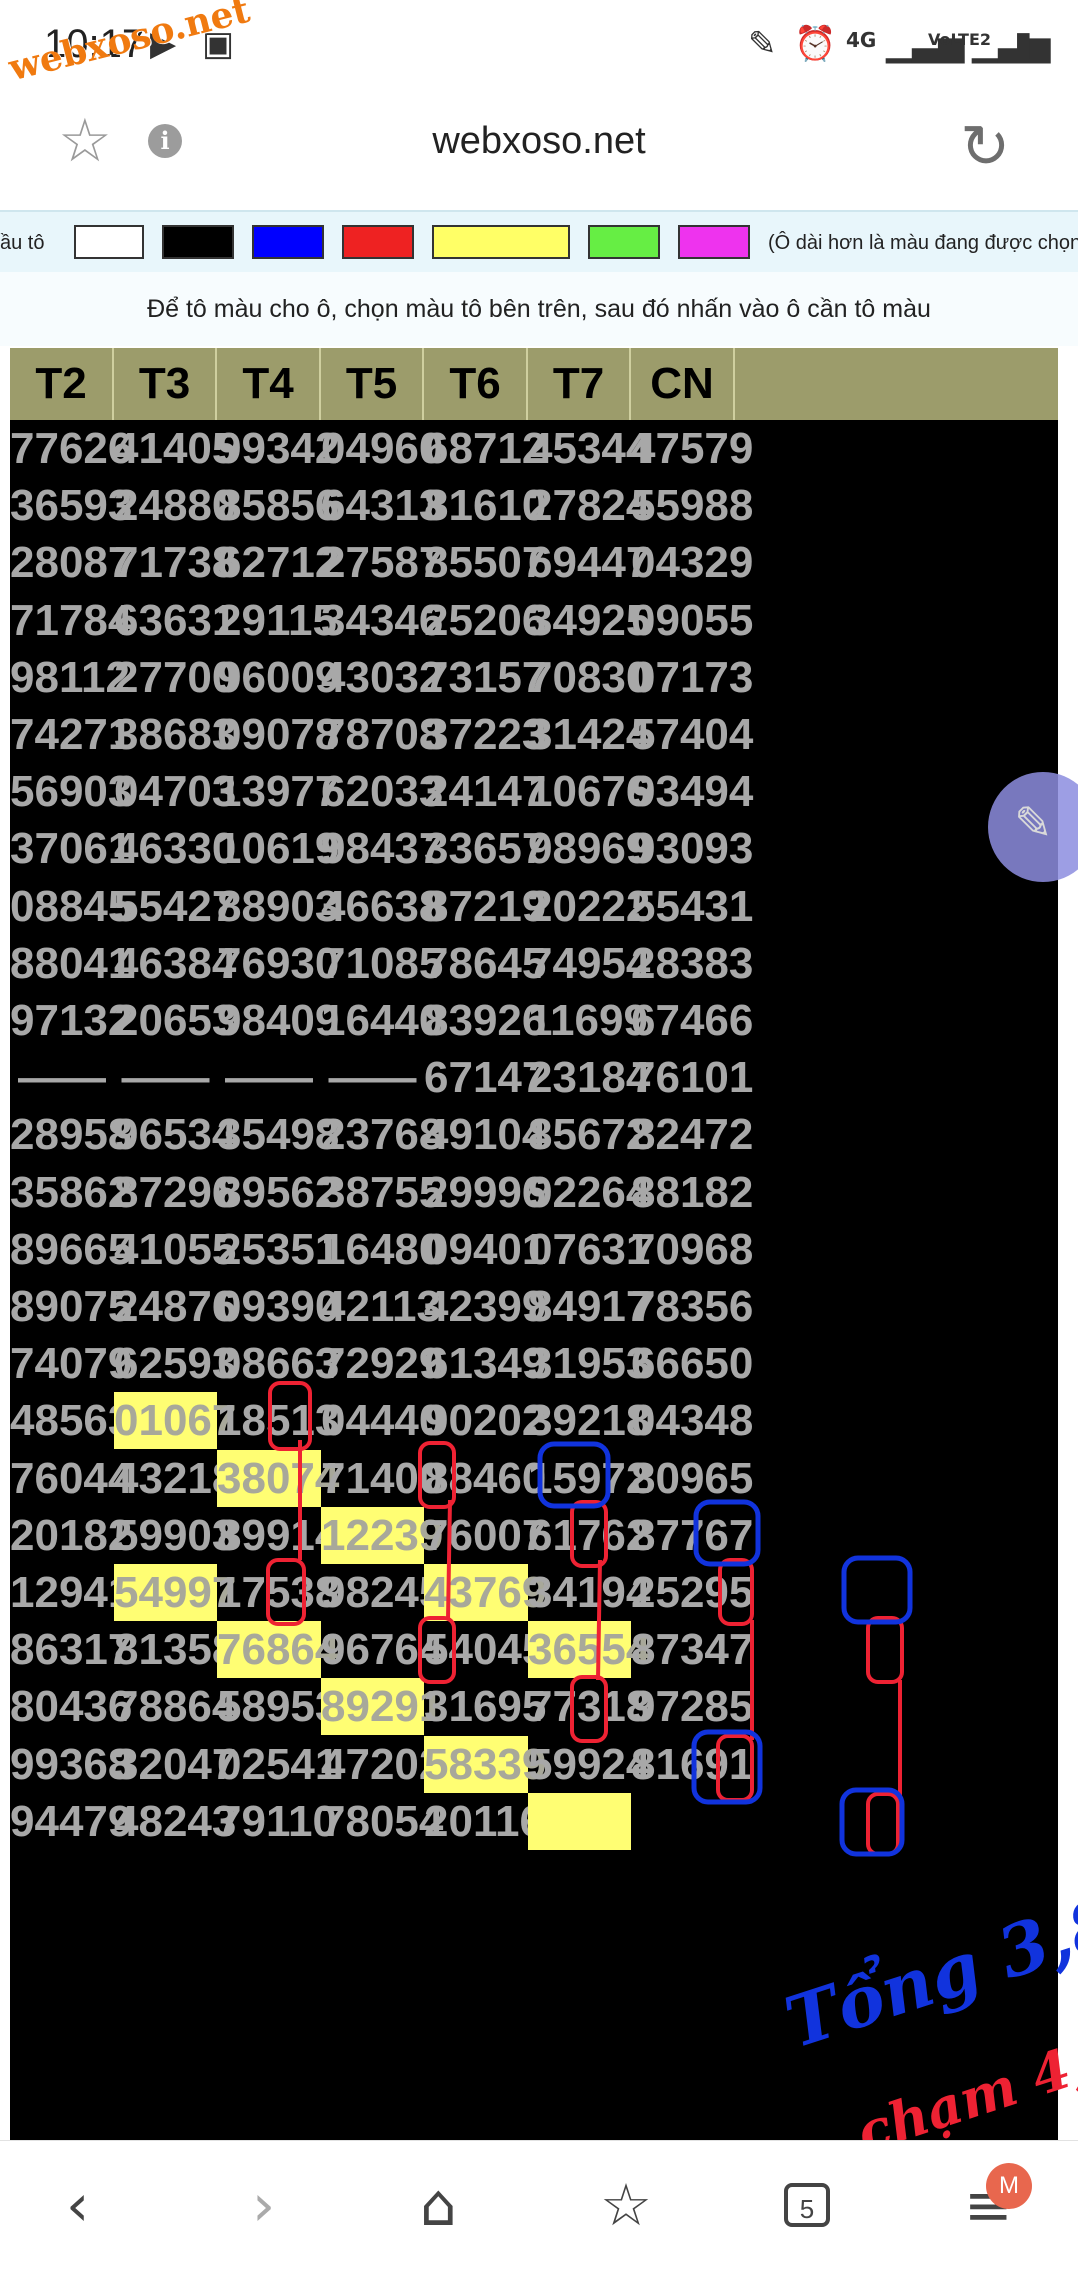  What do you see at coordinates (278, 448) in the screenshot?
I see `number-cell: 99342` at bounding box center [278, 448].